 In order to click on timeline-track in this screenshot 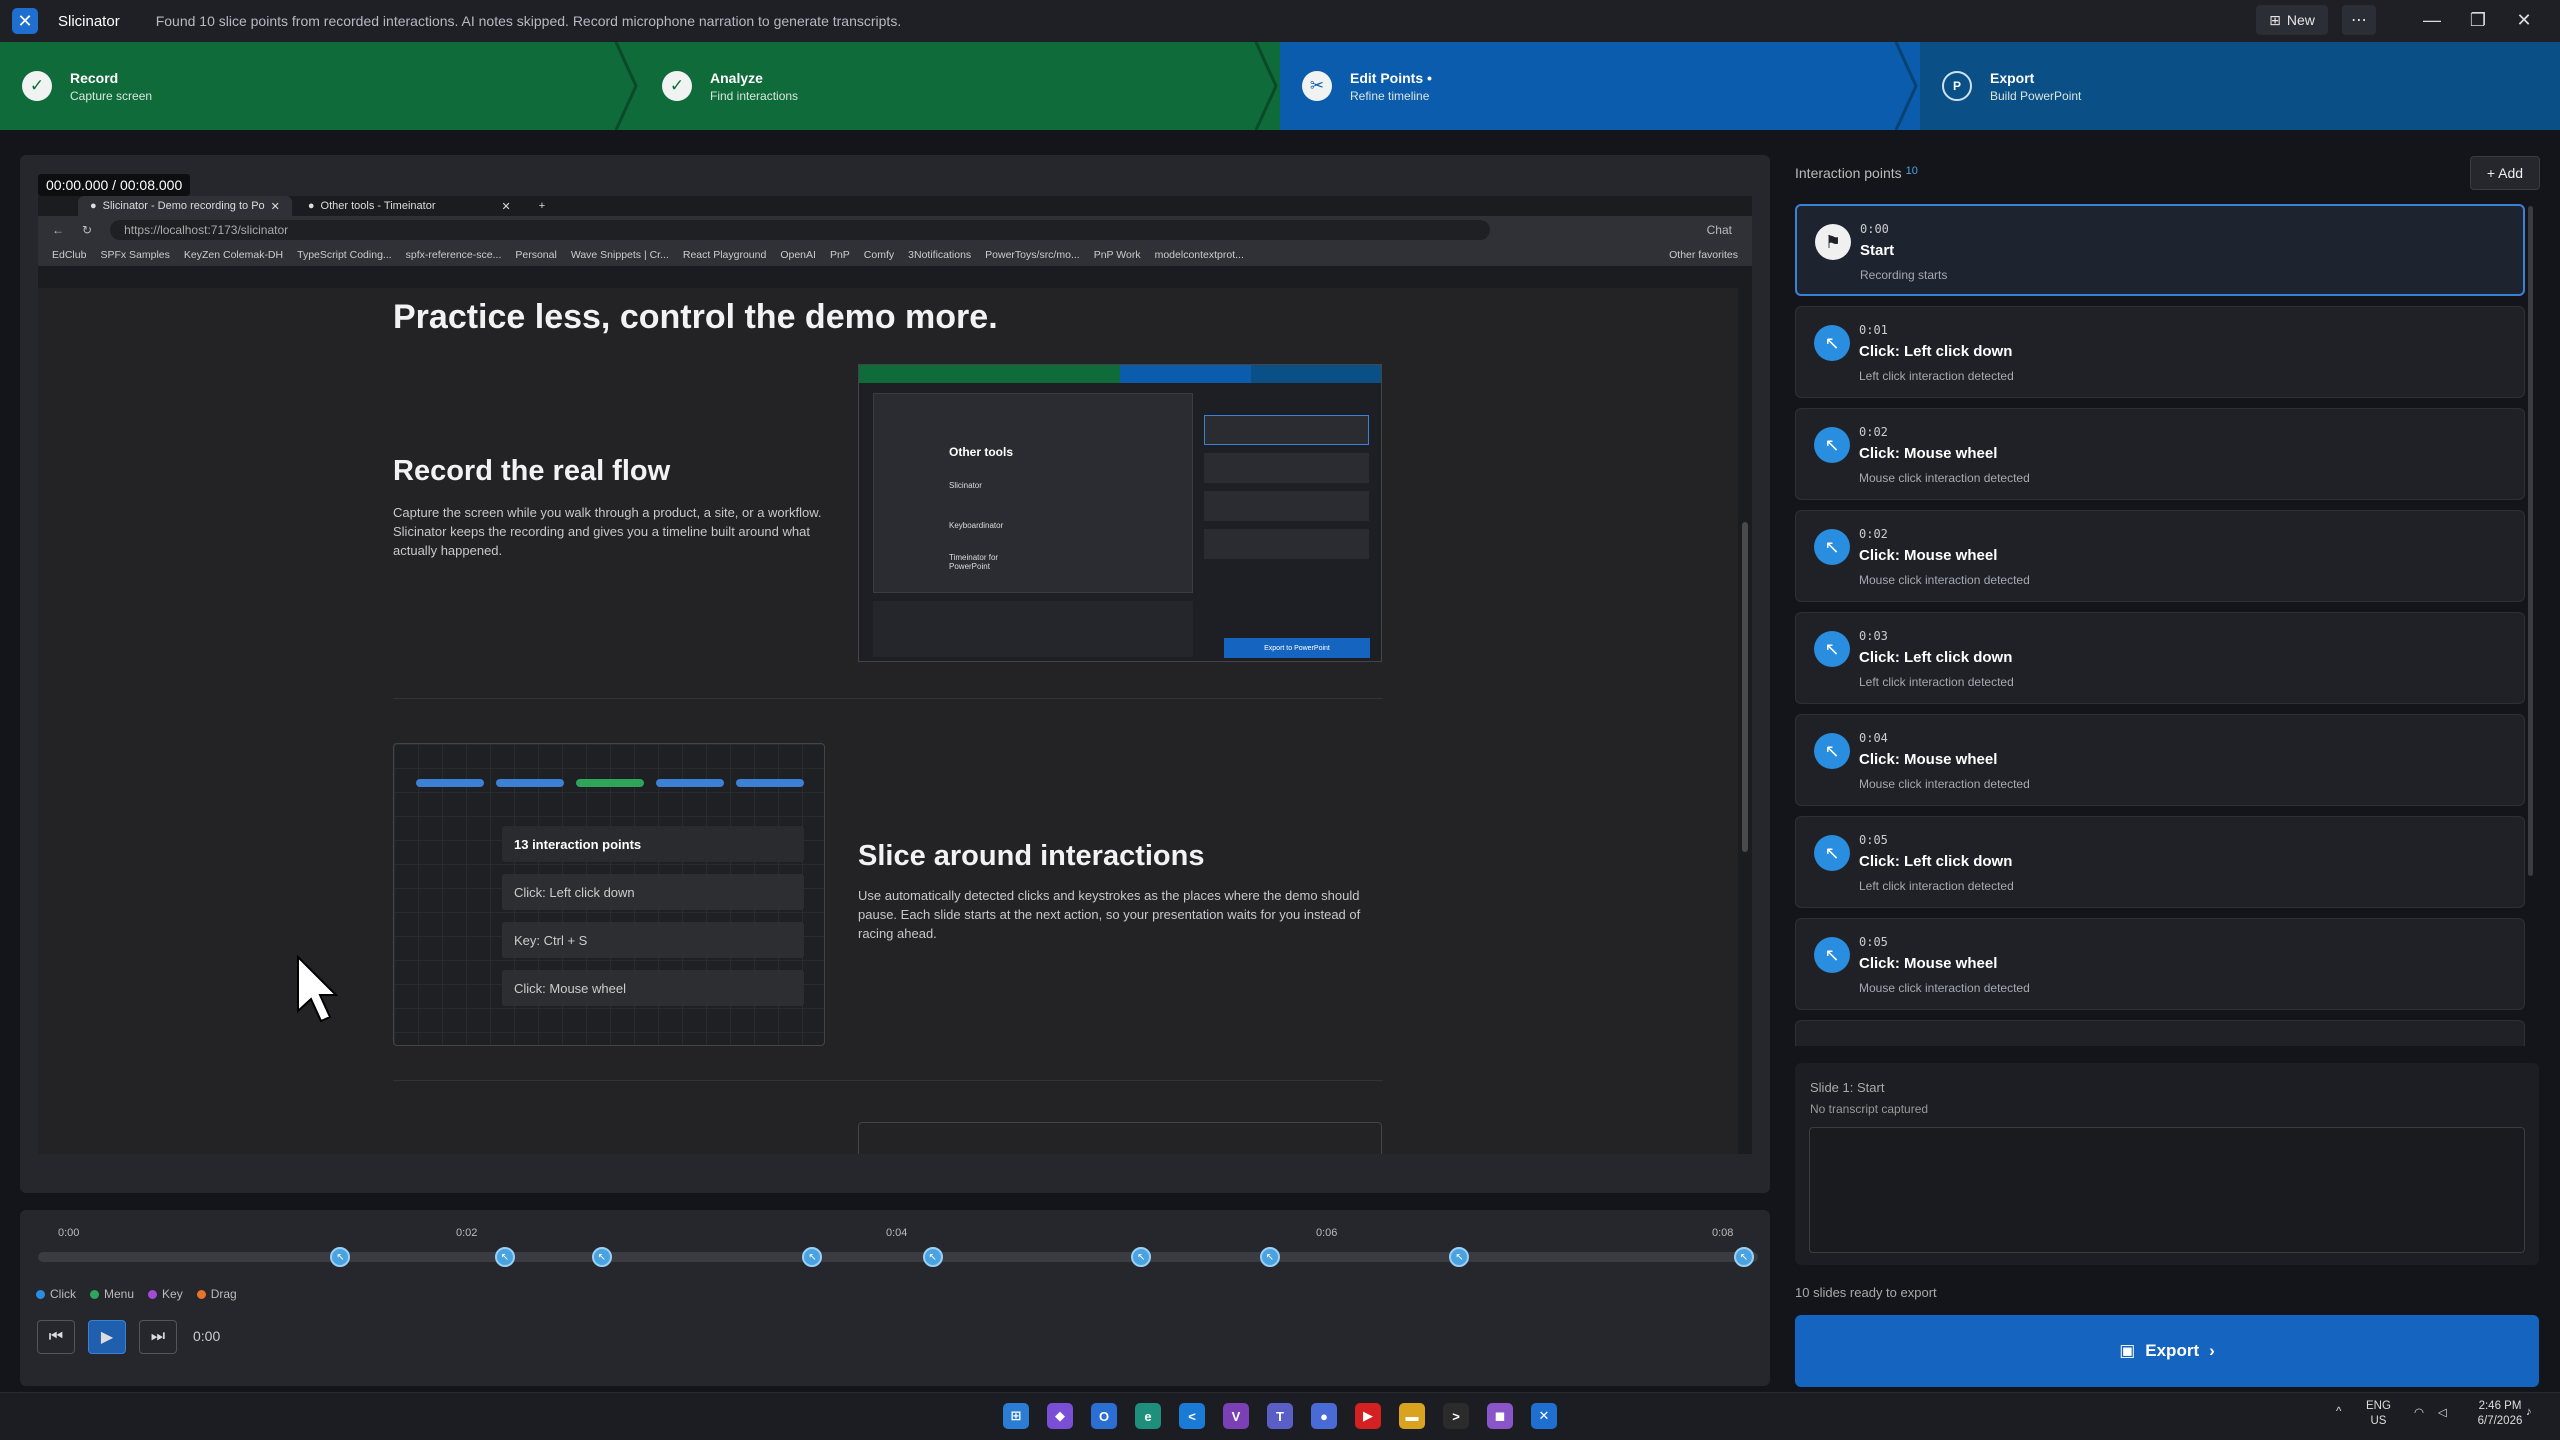, I will do `click(898, 1257)`.